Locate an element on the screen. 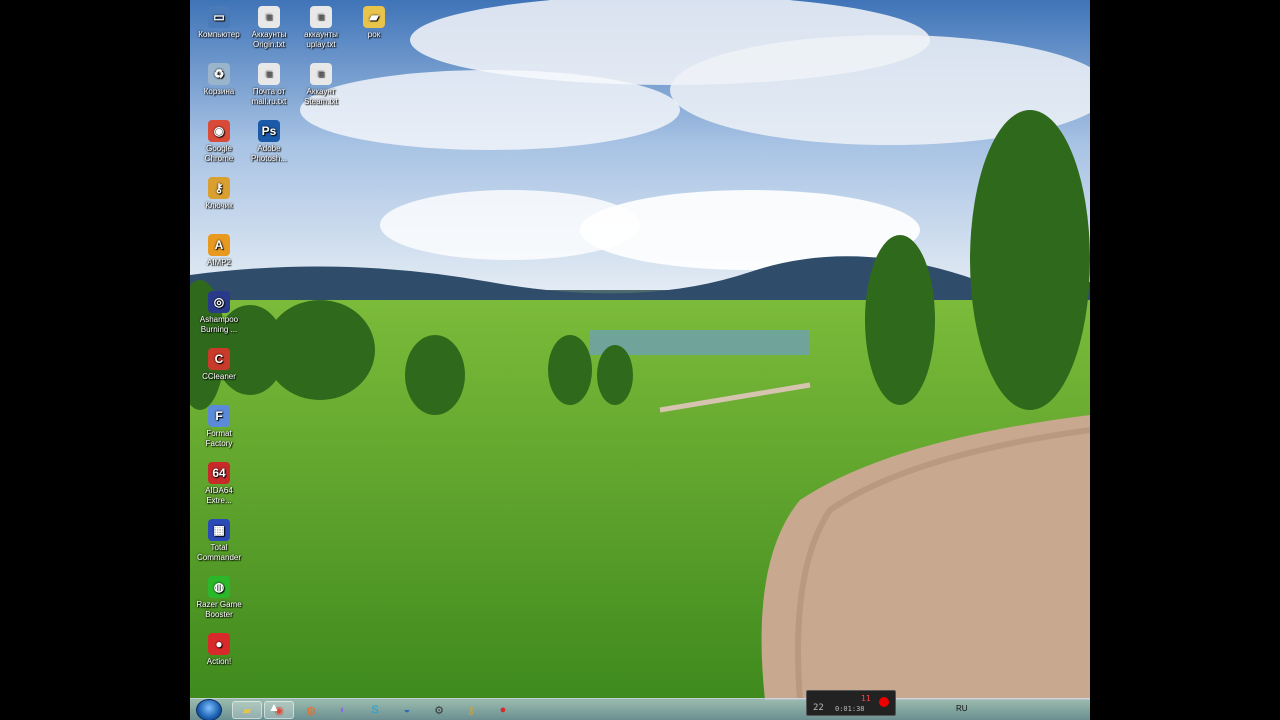 The height and width of the screenshot is (720, 1280). ccleaner-icon: C is located at coordinates (219, 359).